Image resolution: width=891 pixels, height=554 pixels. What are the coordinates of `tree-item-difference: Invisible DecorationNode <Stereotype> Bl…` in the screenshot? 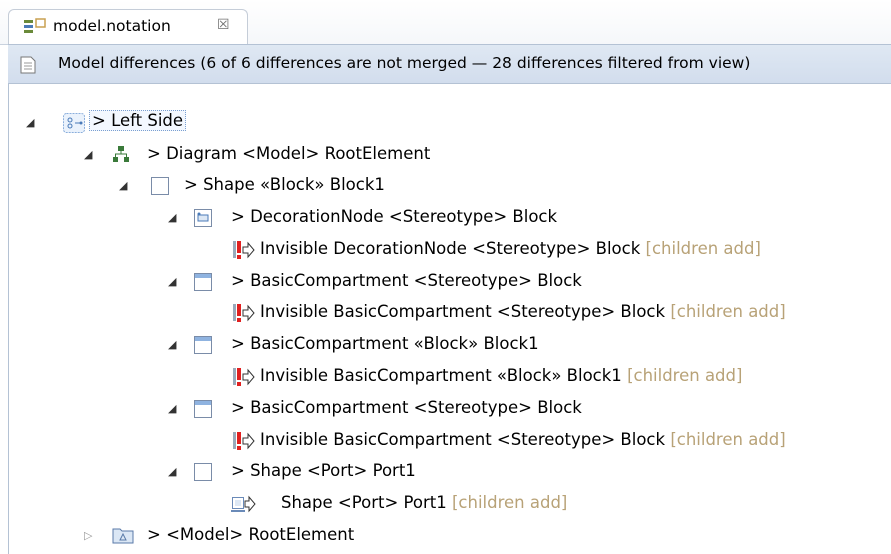 It's located at (450, 250).